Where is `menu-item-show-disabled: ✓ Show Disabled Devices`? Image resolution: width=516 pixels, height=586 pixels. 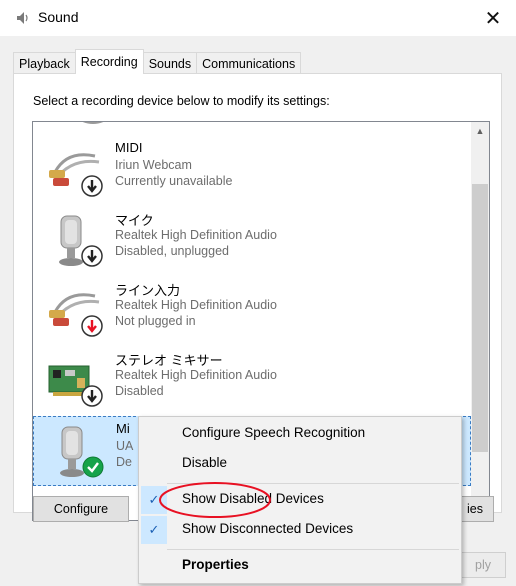
menu-item-show-disabled: ✓ Show Disabled Devices is located at coordinates (300, 500).